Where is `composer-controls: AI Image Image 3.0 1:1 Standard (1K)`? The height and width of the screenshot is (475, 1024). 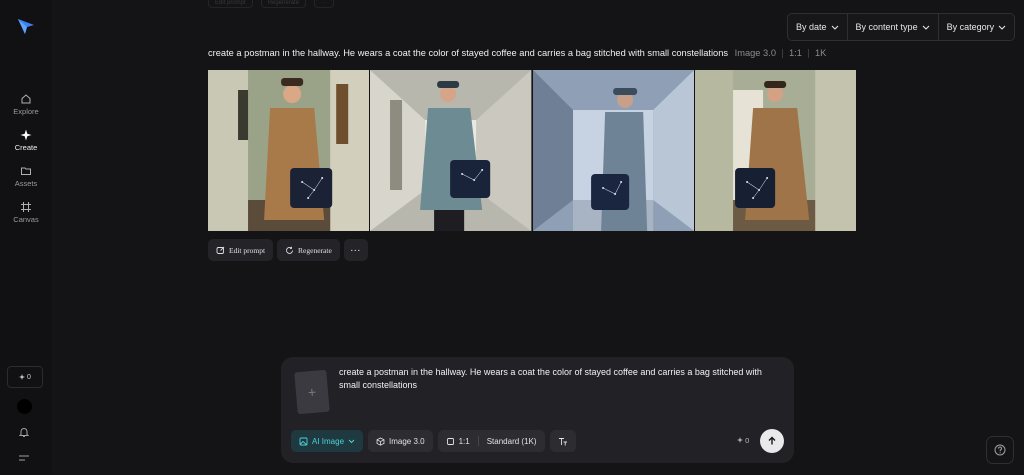
composer-controls: AI Image Image 3.0 1:1 Standard (1K) is located at coordinates (433, 441).